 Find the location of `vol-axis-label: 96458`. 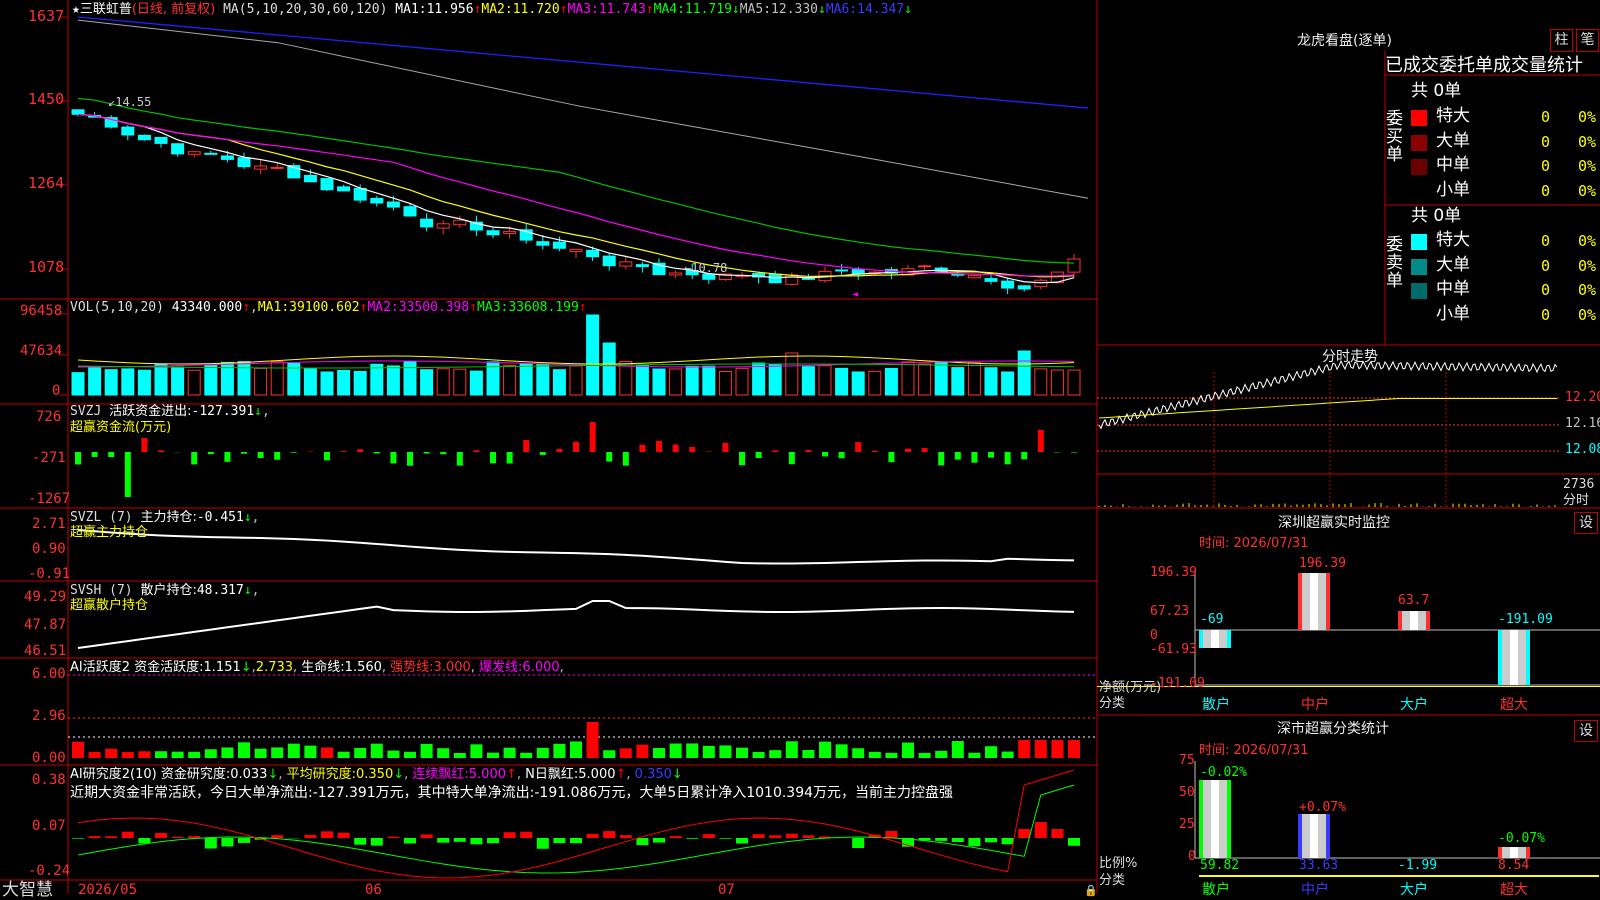

vol-axis-label: 96458 is located at coordinates (41, 311).